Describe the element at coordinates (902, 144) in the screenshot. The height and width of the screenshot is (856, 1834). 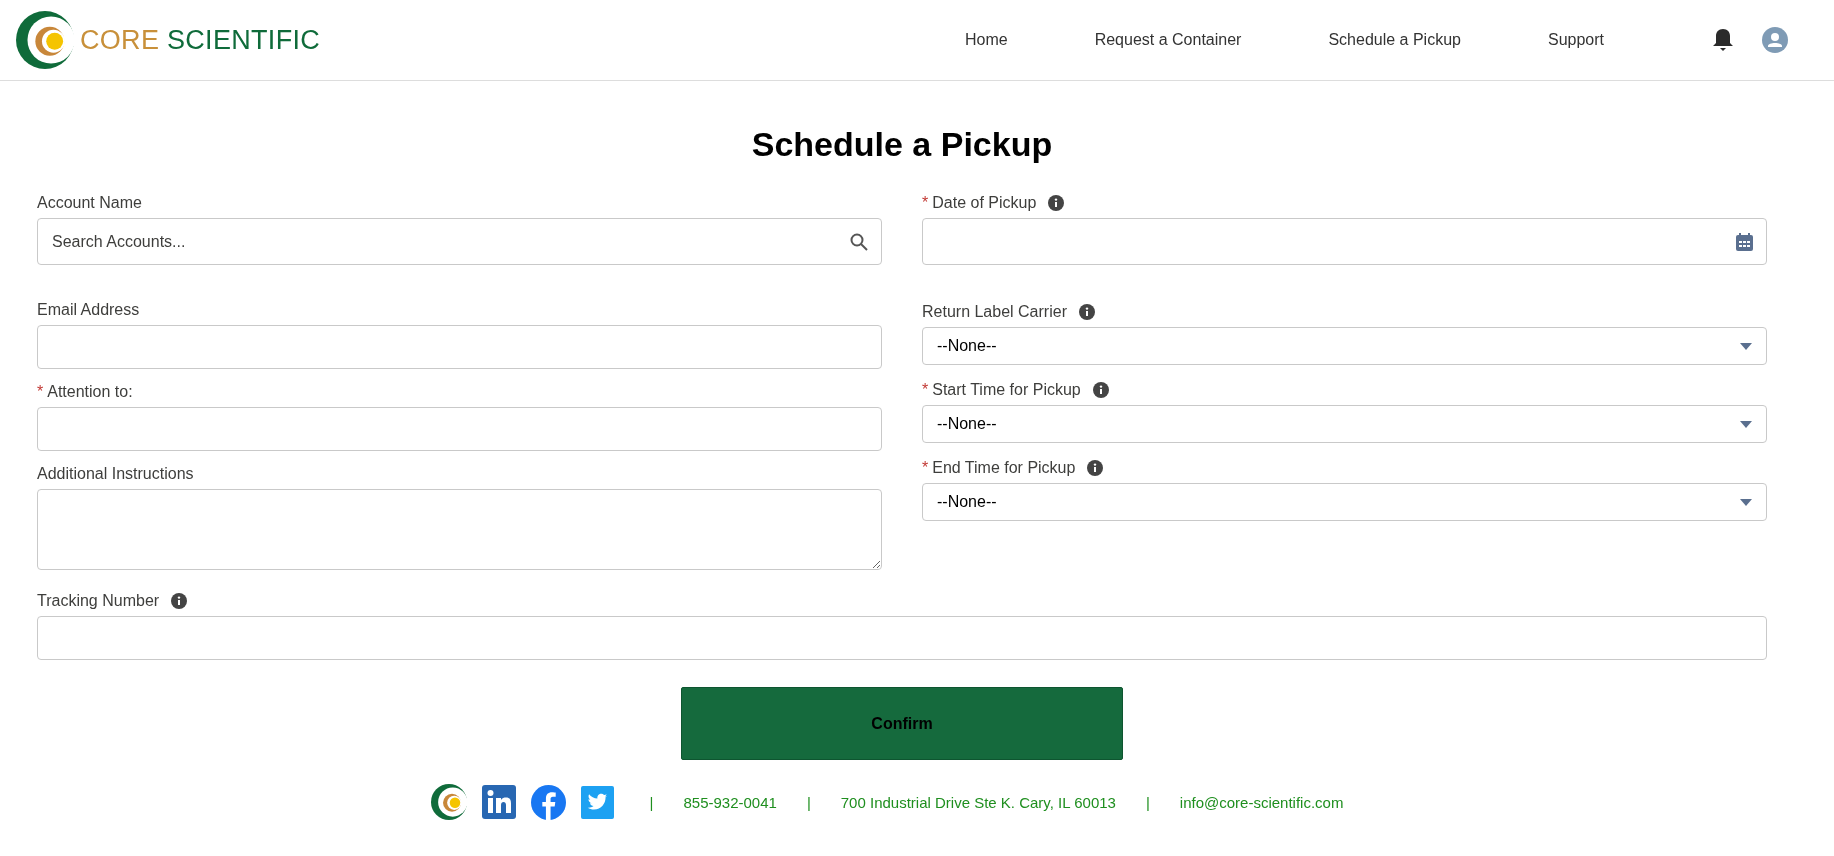
I see `page-title: Schedule a Pickup` at that location.